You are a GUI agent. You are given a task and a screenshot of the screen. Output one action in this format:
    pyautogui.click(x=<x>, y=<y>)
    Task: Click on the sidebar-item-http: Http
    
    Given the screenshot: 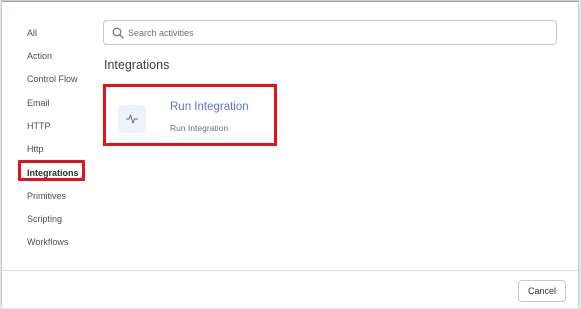 What is the action you would take?
    pyautogui.click(x=35, y=149)
    